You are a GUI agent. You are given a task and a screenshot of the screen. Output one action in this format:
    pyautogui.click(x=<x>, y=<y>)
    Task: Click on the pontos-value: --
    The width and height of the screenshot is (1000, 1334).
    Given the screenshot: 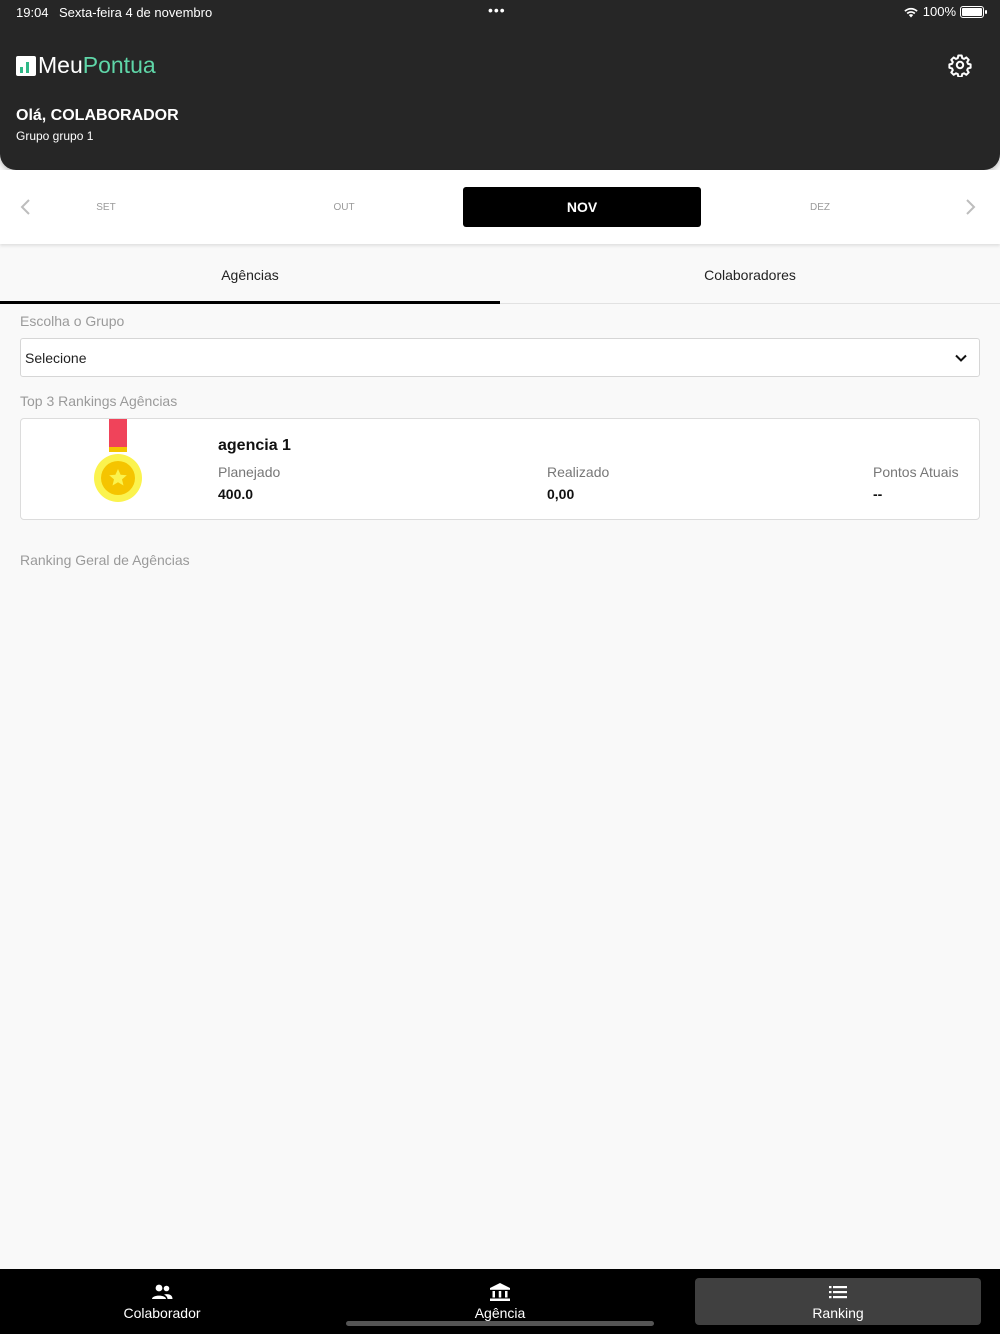 What is the action you would take?
    pyautogui.click(x=878, y=494)
    